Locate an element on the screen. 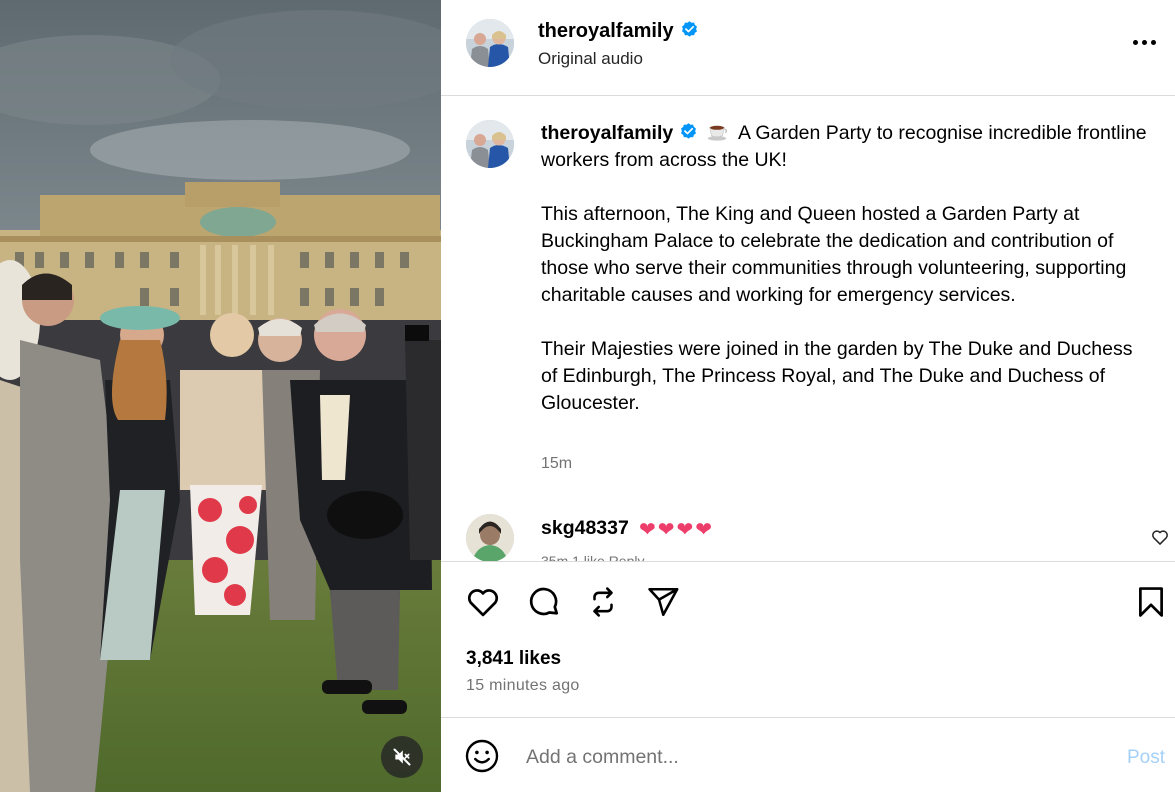 This screenshot has width=1175, height=792. like-button is located at coordinates (483, 602).